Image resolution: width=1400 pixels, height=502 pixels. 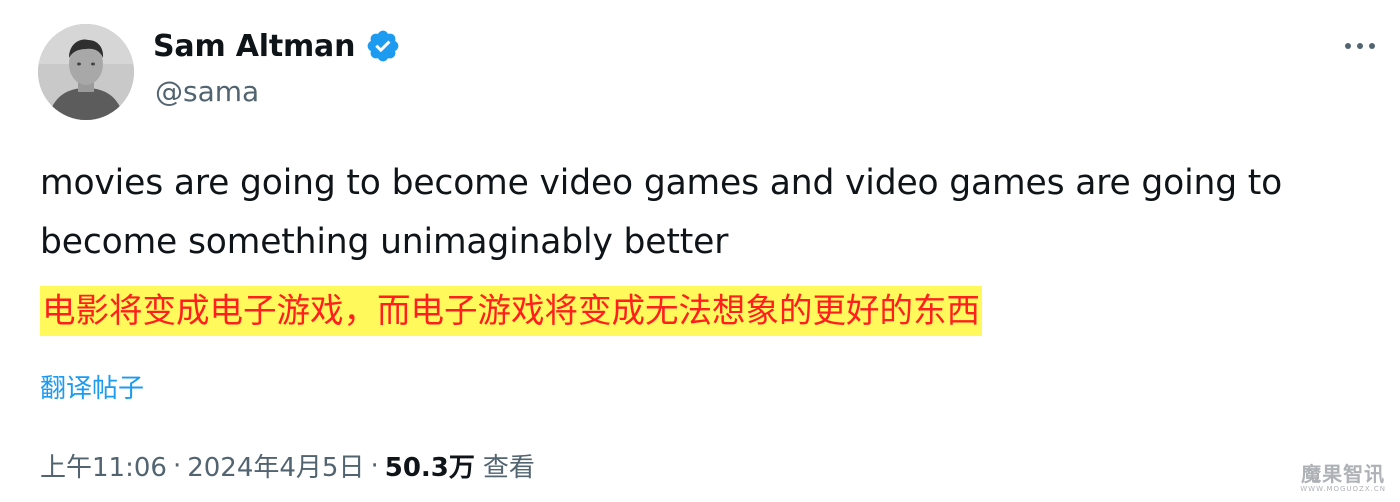 What do you see at coordinates (92, 386) in the screenshot?
I see `translate-post-link: 翻译帖子` at bounding box center [92, 386].